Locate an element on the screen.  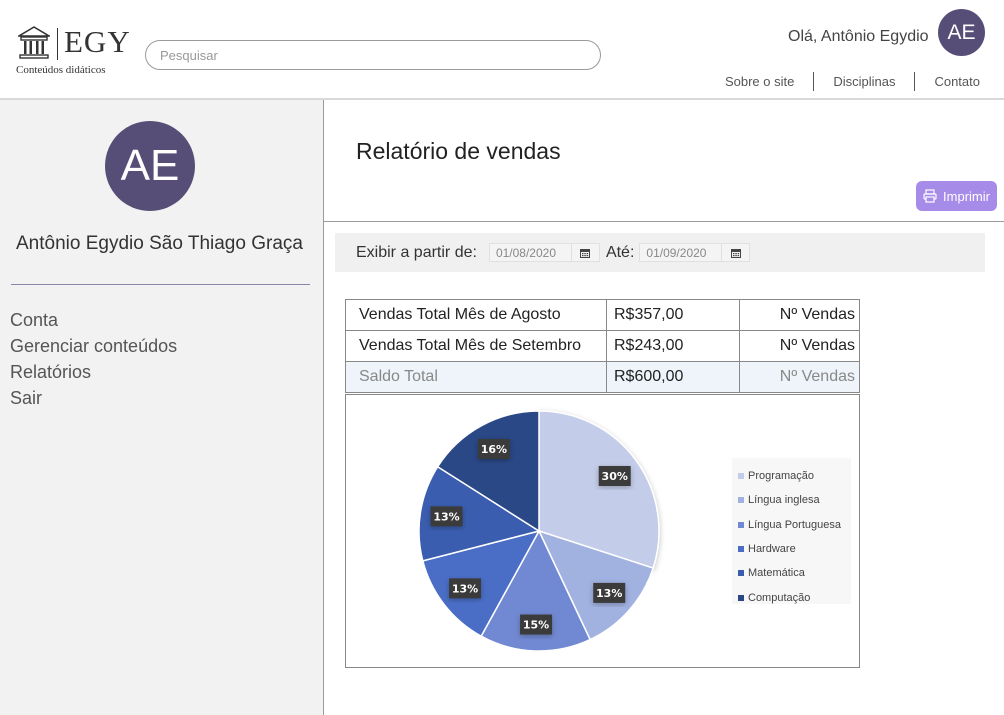
greeting-text: Olá, Antônio Egydio is located at coordinates (858, 36).